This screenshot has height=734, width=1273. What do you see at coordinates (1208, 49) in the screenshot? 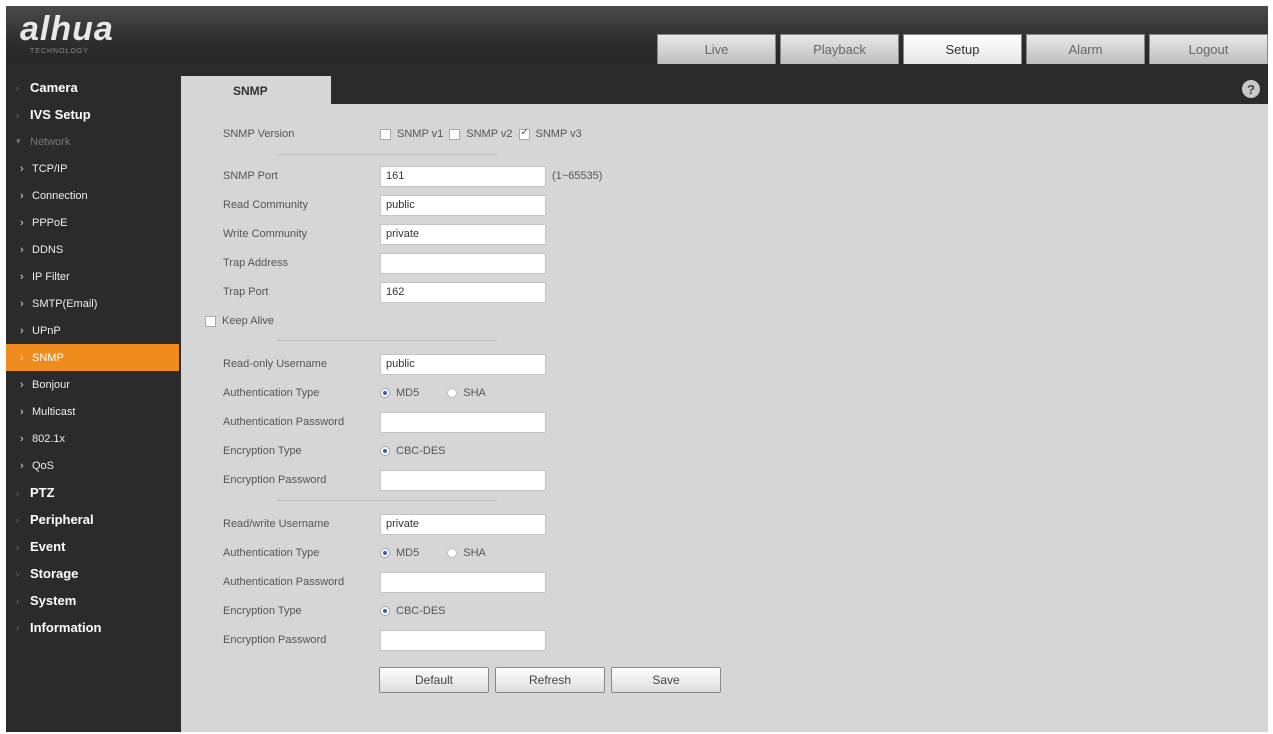
I see `tab-logout: Logout` at bounding box center [1208, 49].